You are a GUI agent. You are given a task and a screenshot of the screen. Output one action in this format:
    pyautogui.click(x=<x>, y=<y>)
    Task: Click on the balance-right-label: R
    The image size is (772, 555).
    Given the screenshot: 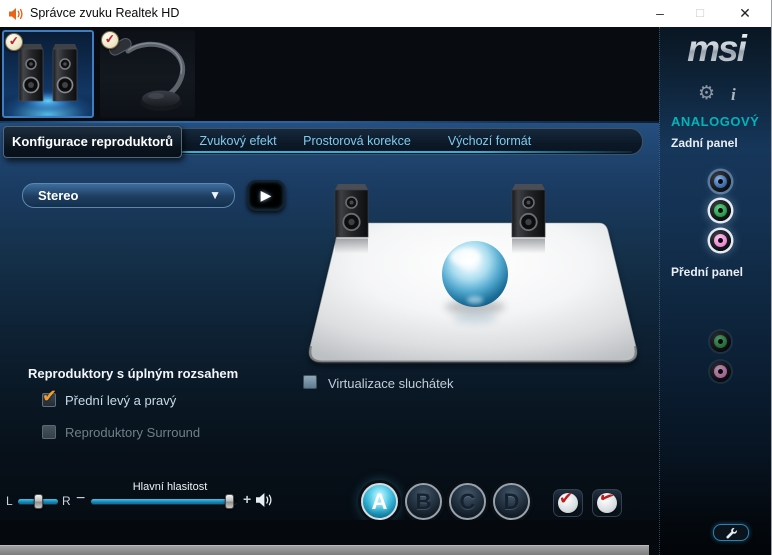 What is the action you would take?
    pyautogui.click(x=66, y=501)
    